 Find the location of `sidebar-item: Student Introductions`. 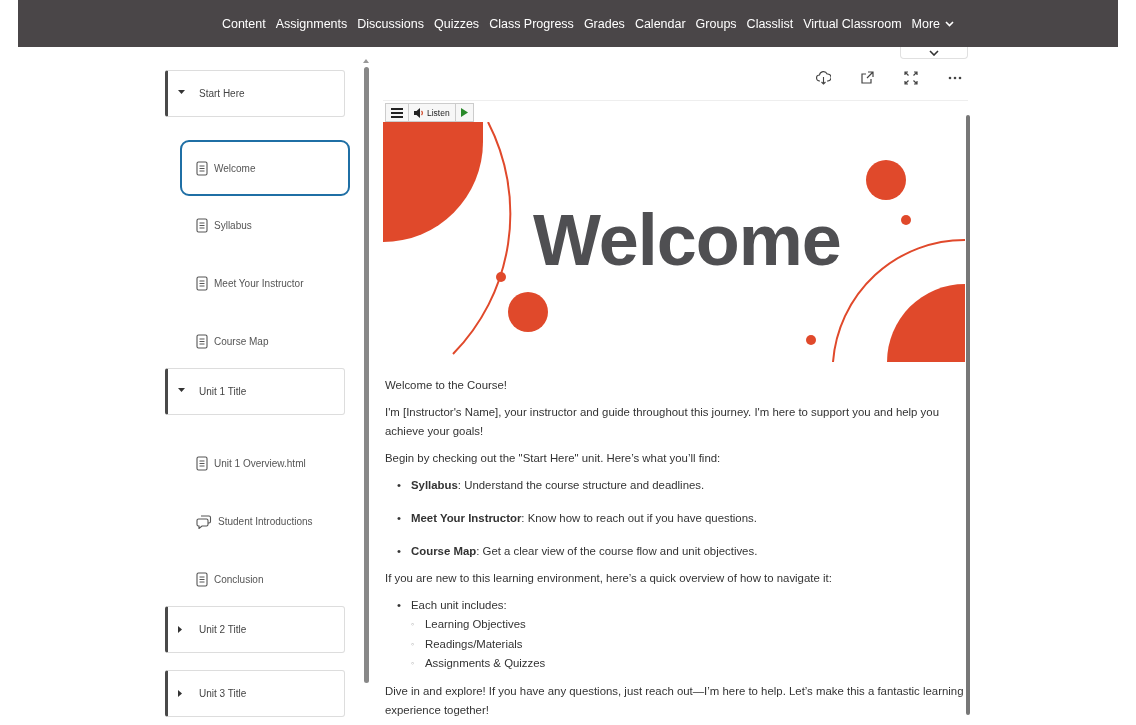

sidebar-item: Student Introductions is located at coordinates (265, 521).